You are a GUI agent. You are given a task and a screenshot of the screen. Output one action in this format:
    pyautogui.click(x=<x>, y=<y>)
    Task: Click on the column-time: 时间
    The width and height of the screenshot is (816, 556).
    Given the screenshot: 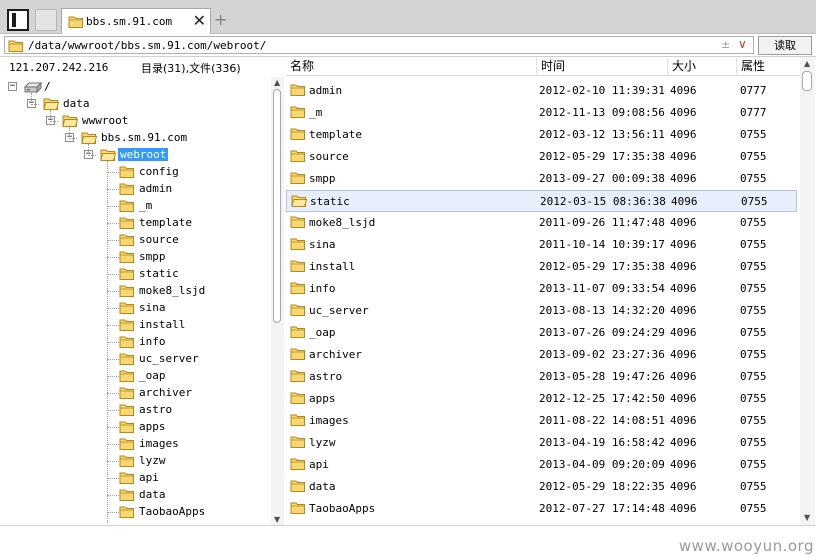 What is the action you would take?
    pyautogui.click(x=602, y=66)
    